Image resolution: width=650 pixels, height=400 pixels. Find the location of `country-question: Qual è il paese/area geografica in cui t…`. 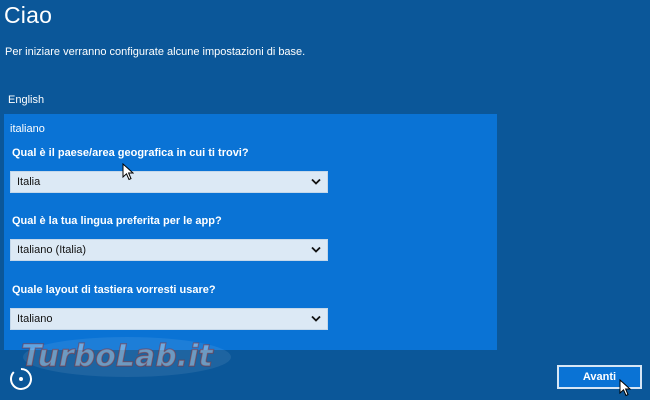

country-question: Qual è il paese/area geografica in cui t… is located at coordinates (130, 153).